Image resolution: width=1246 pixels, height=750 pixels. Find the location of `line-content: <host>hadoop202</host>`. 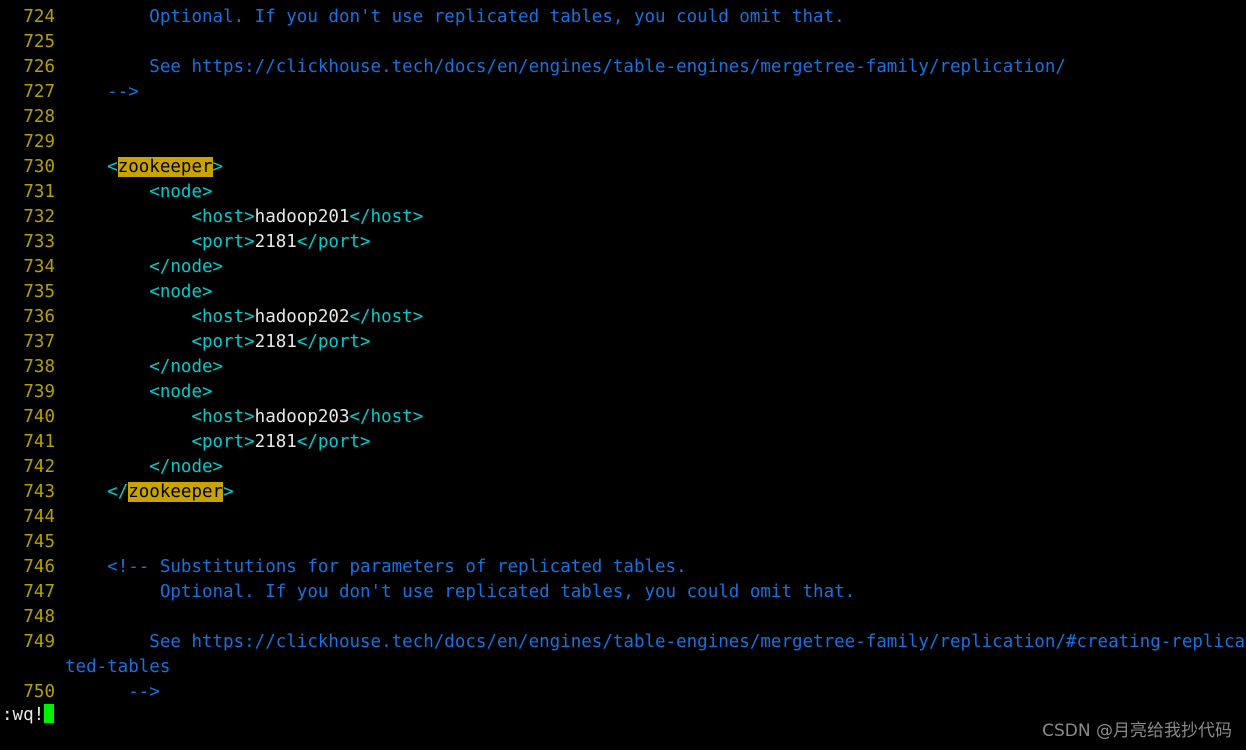

line-content: <host>hadoop202</host> is located at coordinates (655, 317).